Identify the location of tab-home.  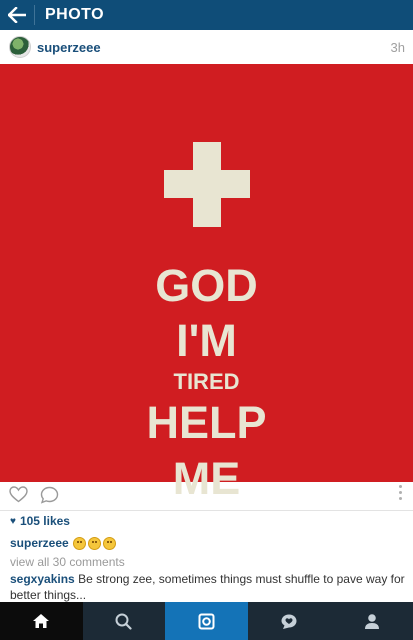
(41, 621).